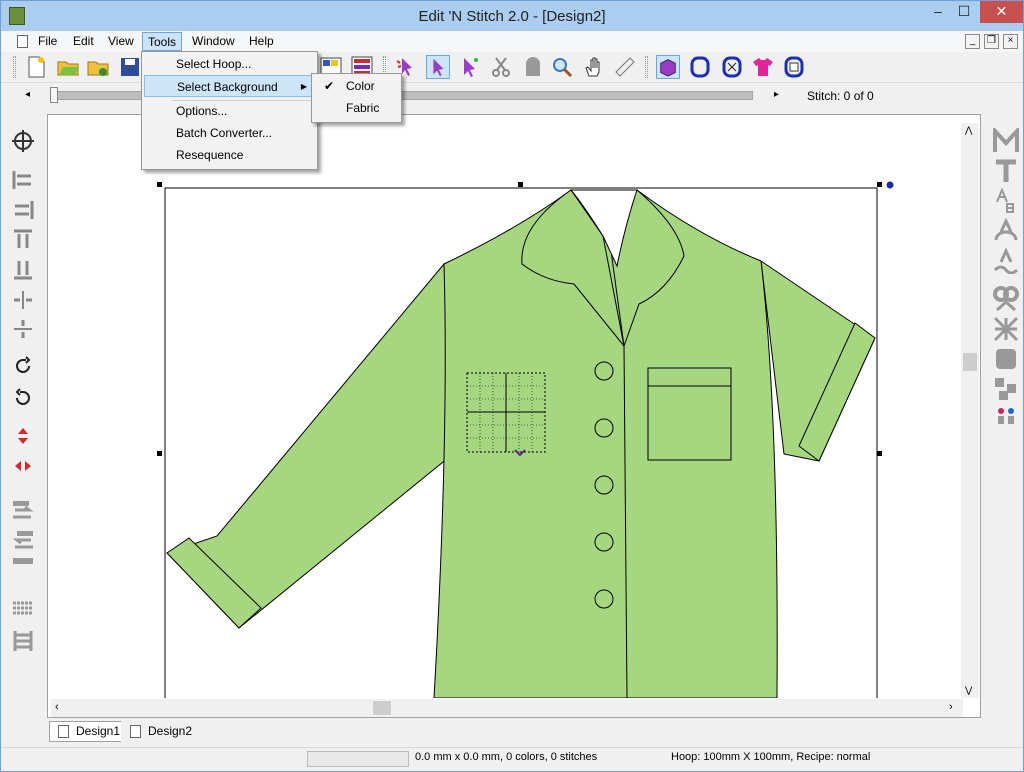  Describe the element at coordinates (951, 707) in the screenshot. I see `scroll-right-icon: ›` at that location.